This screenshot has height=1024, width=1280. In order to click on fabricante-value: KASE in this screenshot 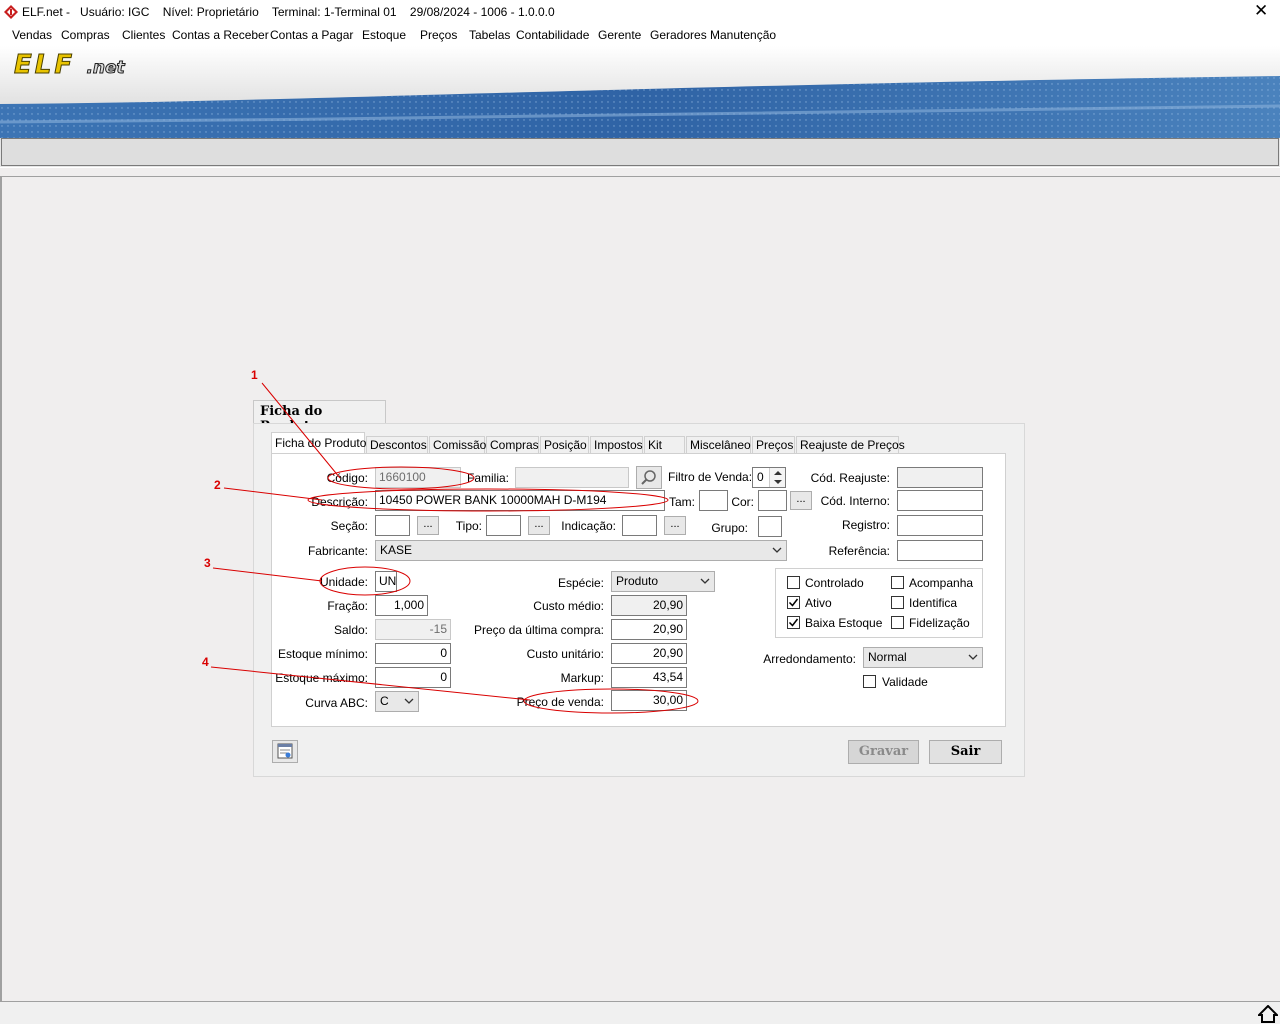, I will do `click(396, 550)`.